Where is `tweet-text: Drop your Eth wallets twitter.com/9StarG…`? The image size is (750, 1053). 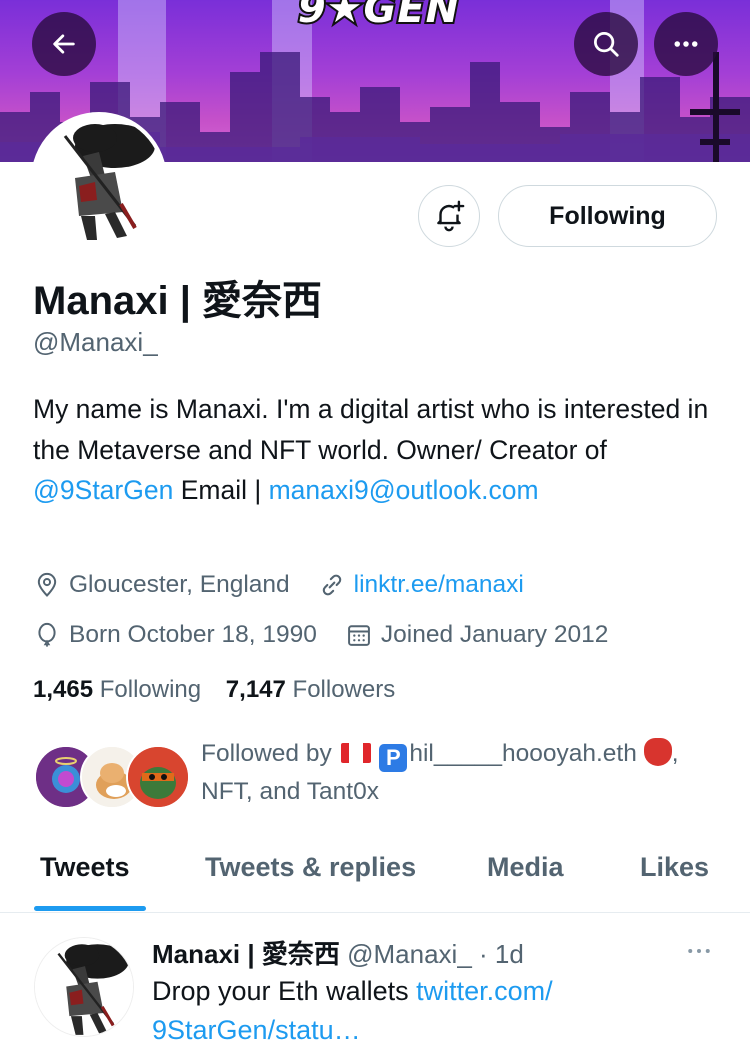 tweet-text: Drop your Eth wallets twitter.com/9StarG… is located at coordinates (432, 1011).